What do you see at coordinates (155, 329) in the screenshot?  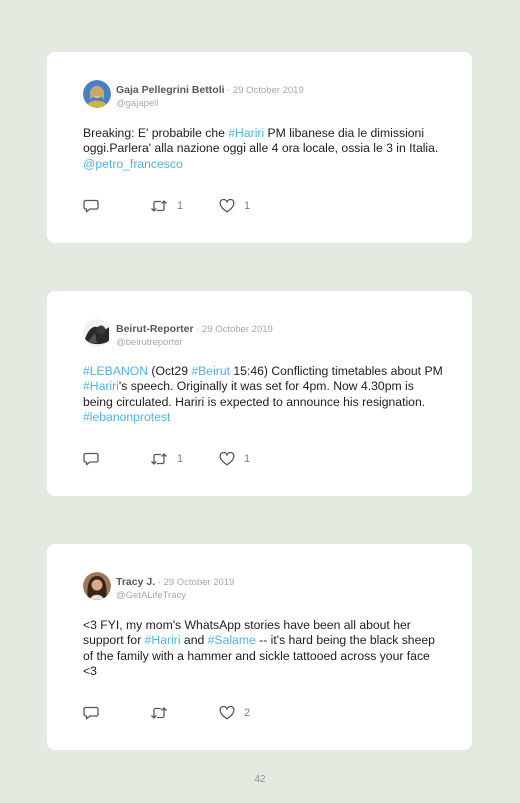 I see `author-name: Beirut-Reporter` at bounding box center [155, 329].